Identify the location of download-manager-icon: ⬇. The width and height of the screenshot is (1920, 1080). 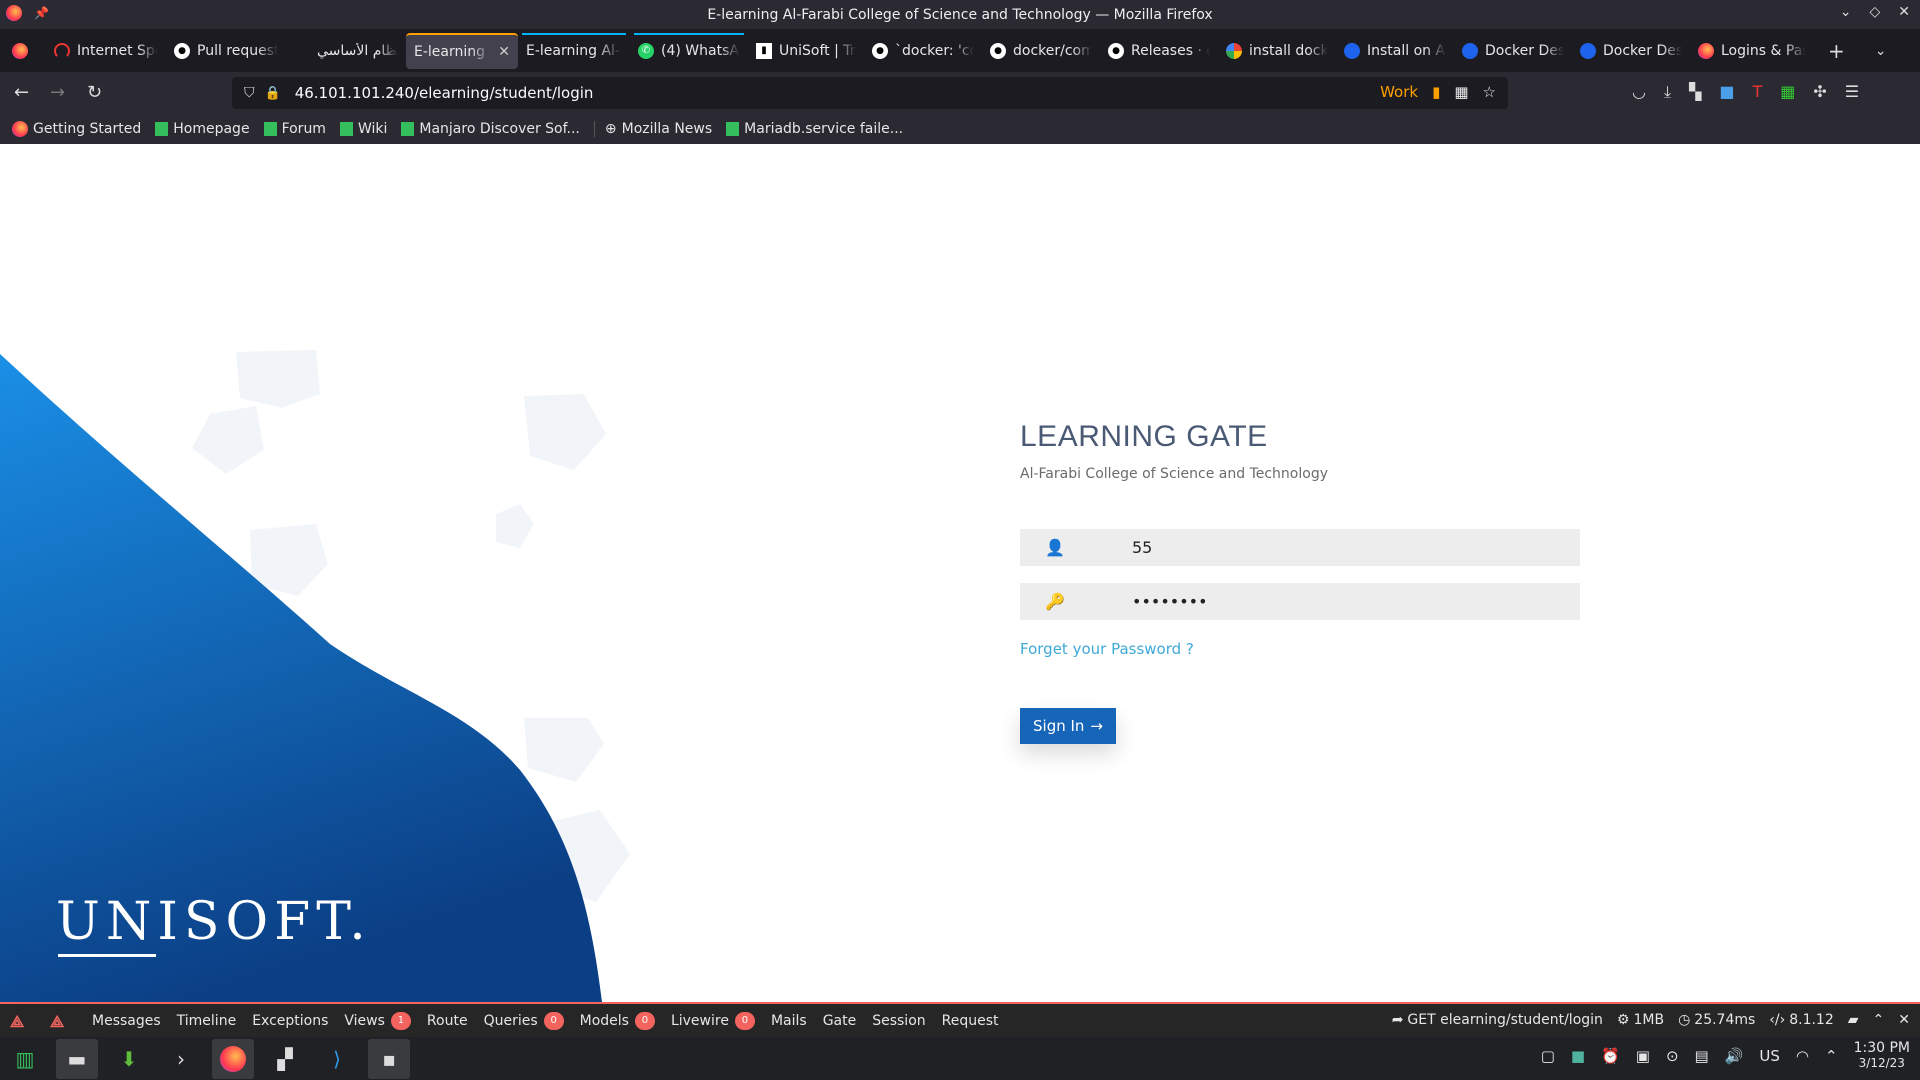
(129, 1059).